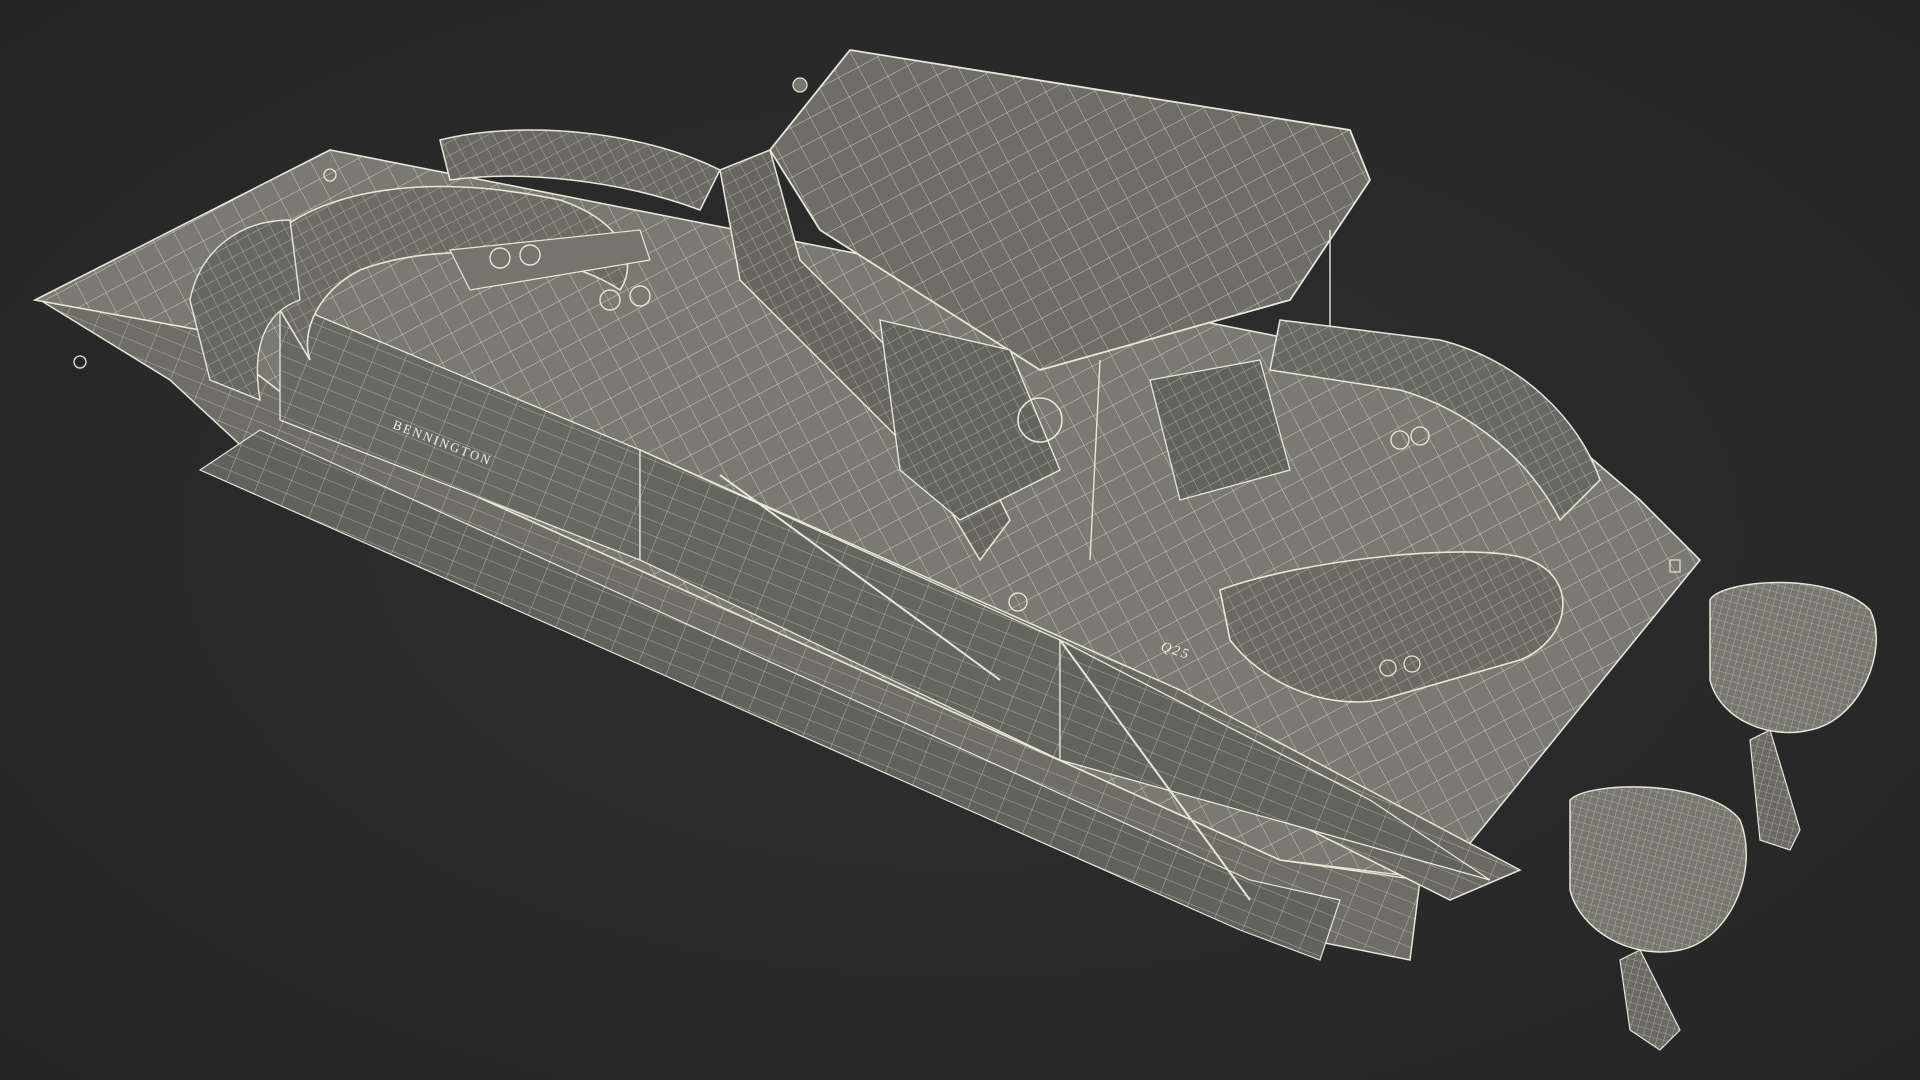  What do you see at coordinates (1658, 918) in the screenshot?
I see `outboard-motor-lower` at bounding box center [1658, 918].